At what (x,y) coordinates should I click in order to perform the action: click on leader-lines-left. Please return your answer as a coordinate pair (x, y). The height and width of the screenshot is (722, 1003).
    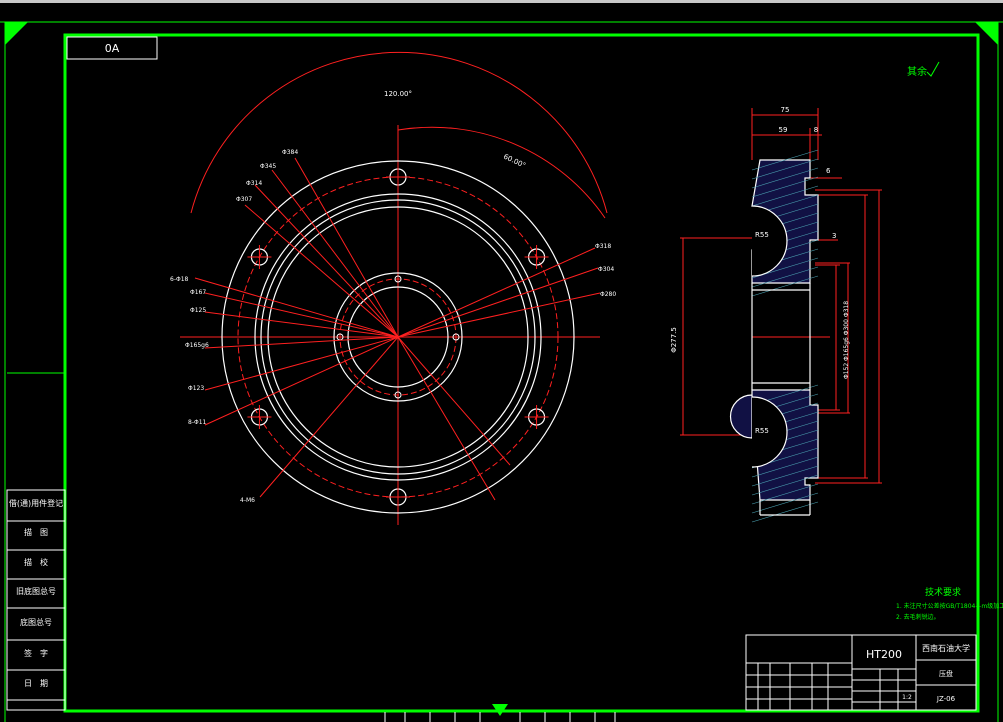
    Looking at the image, I should click on (296, 327).